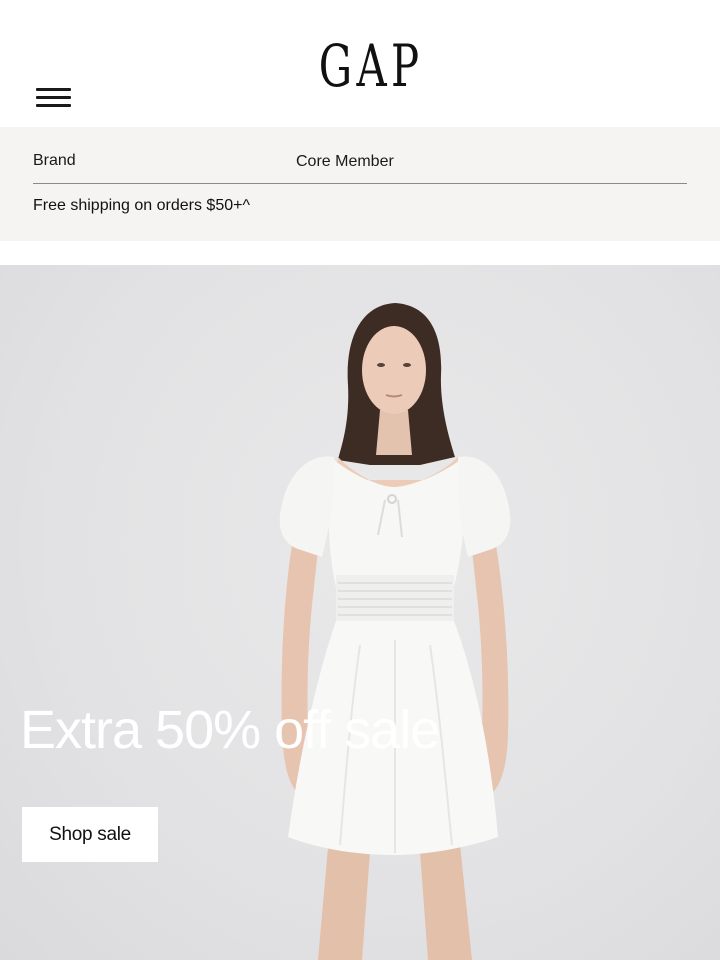  What do you see at coordinates (230, 730) in the screenshot?
I see `hero-headline: Extra 50% off sale` at bounding box center [230, 730].